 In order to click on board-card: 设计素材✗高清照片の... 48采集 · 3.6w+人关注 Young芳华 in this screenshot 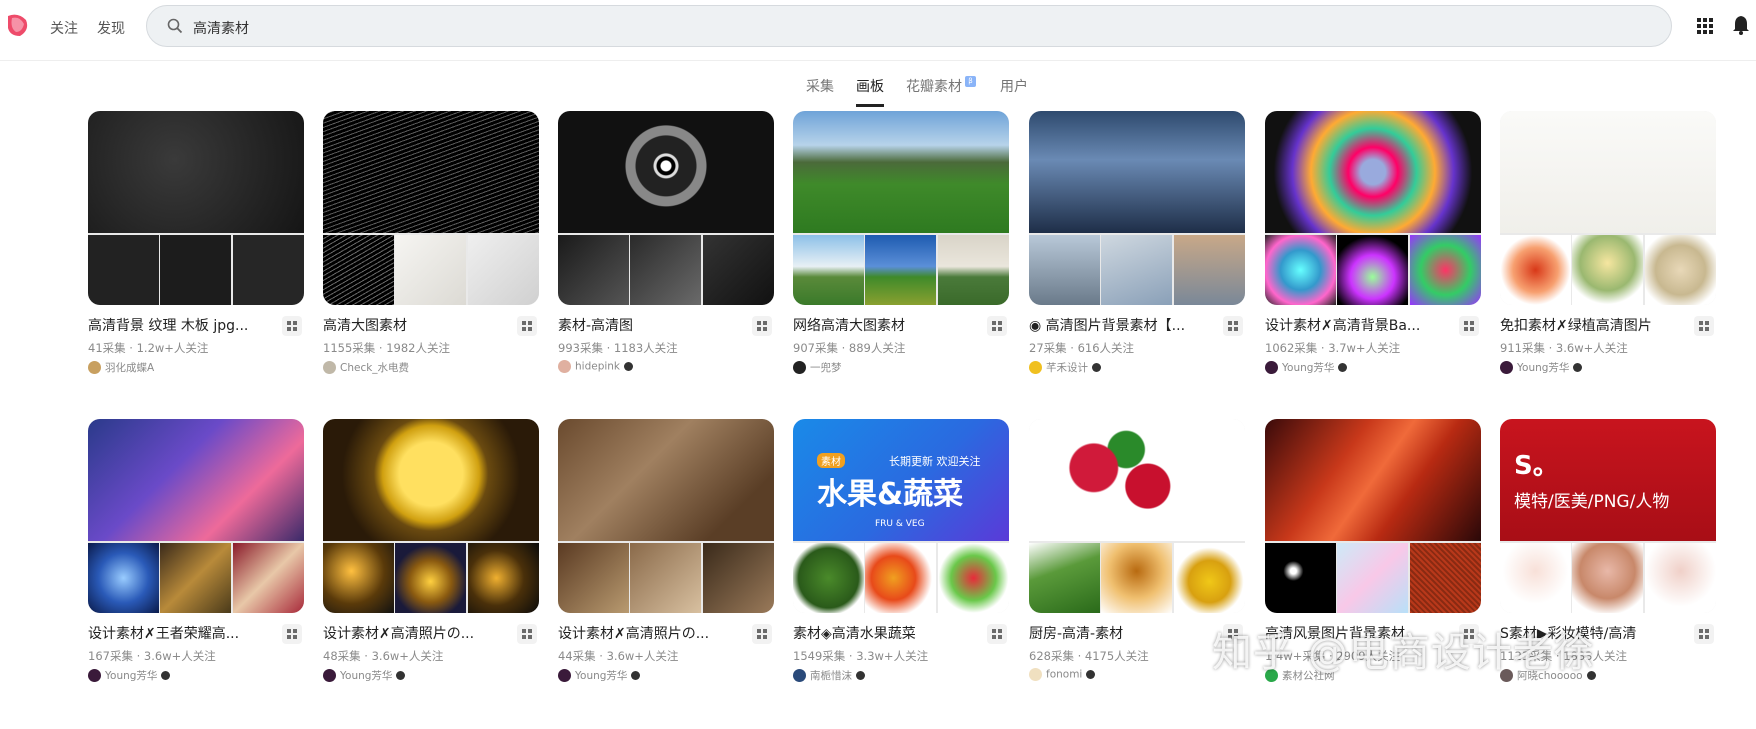, I will do `click(431, 554)`.